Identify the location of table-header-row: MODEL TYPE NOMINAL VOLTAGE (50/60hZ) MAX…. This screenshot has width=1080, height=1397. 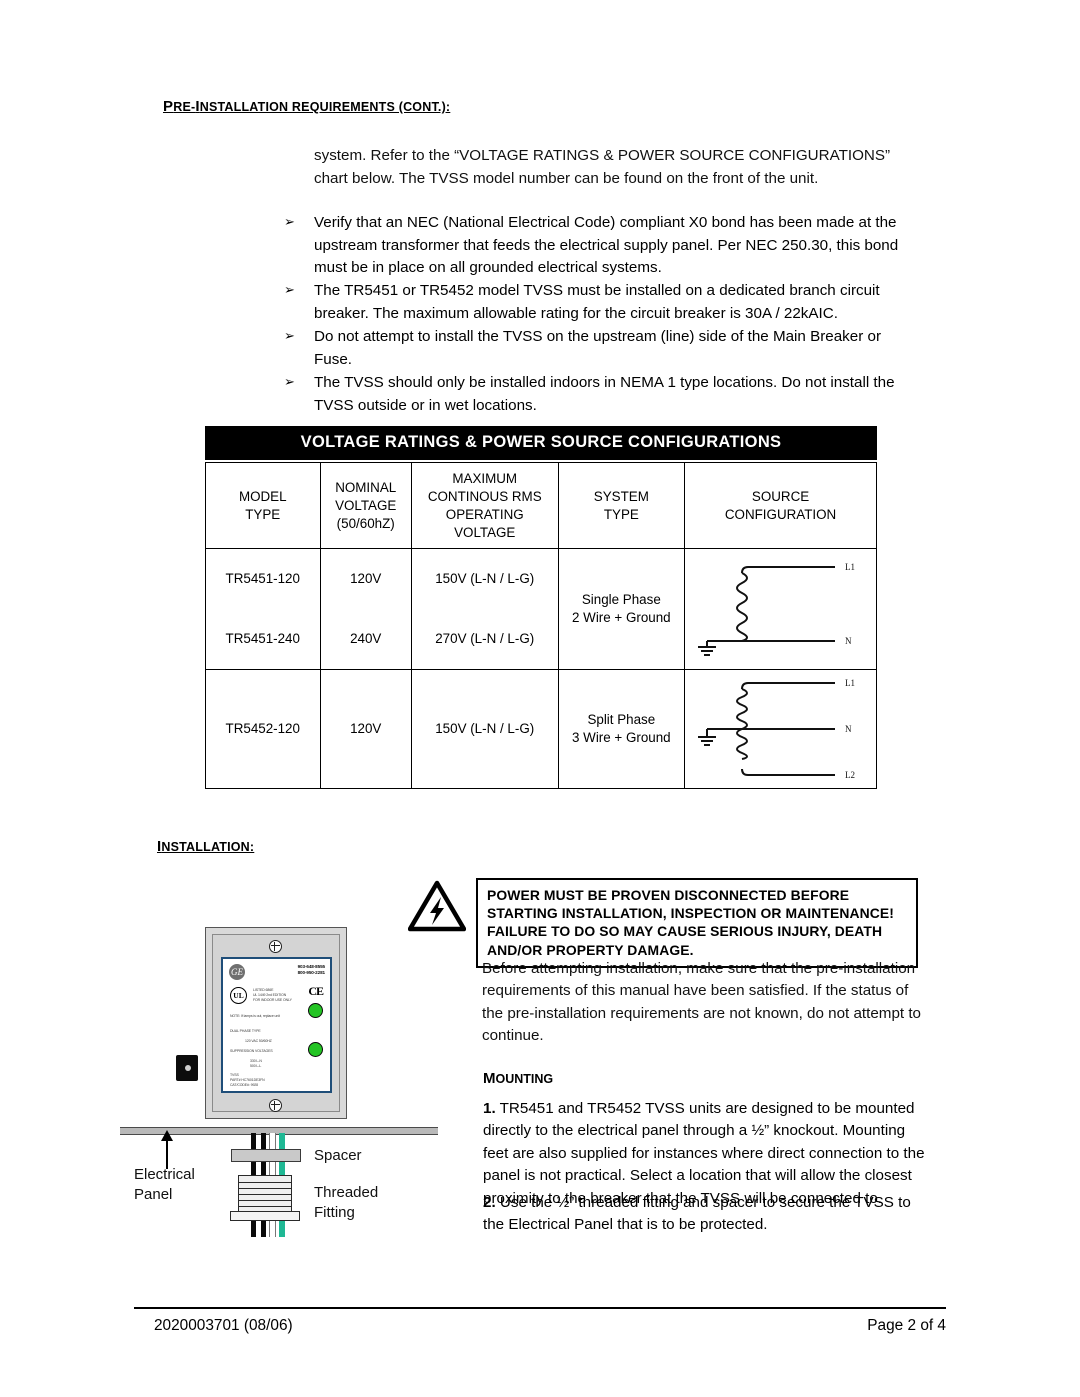
(541, 505).